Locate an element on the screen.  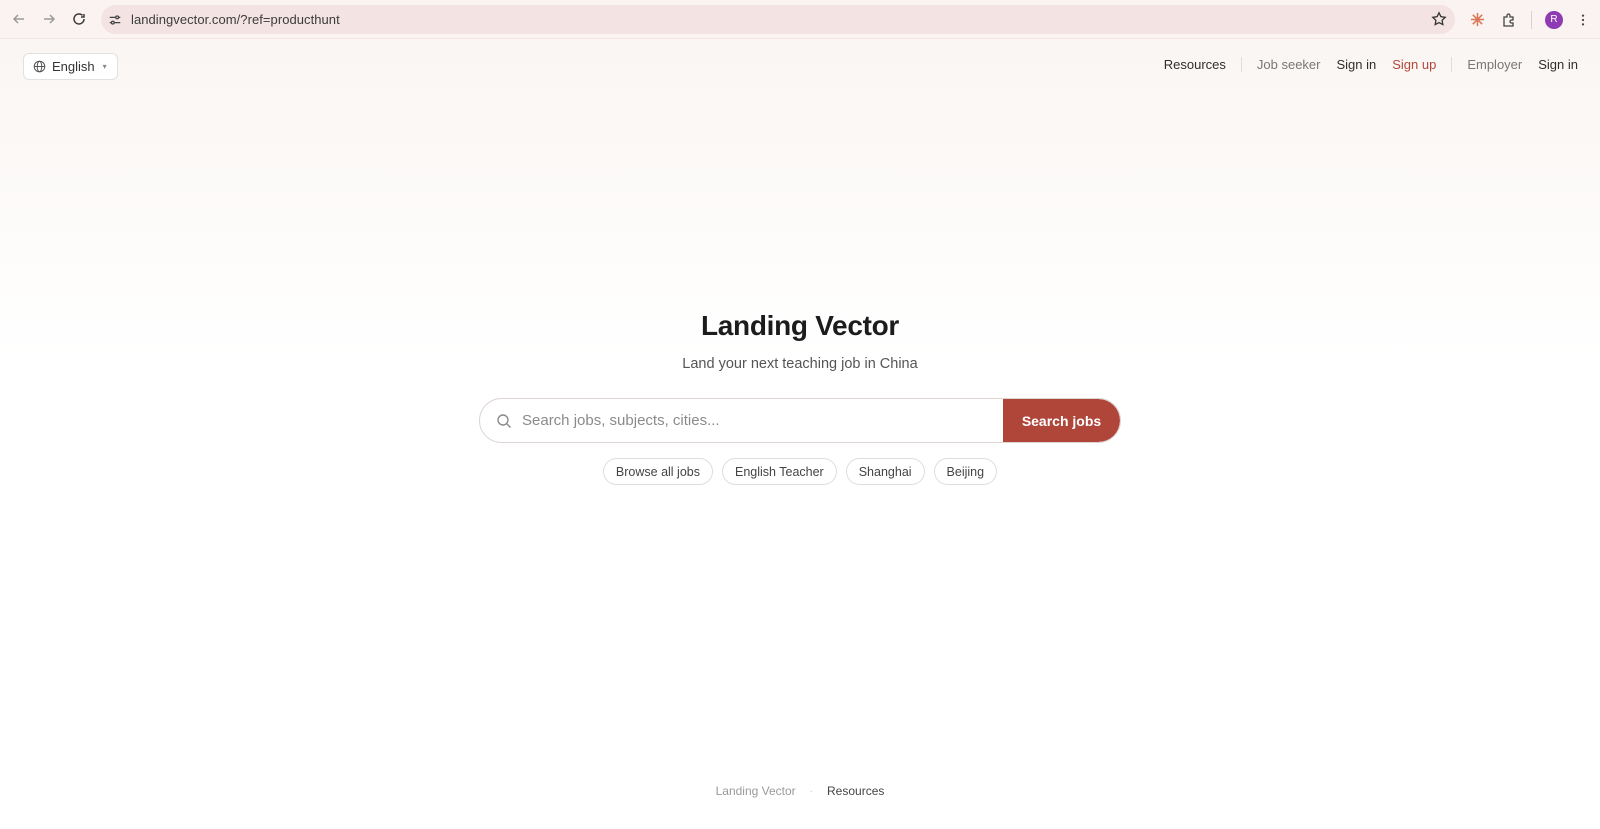
chip-shanghai: Shanghai is located at coordinates (885, 471).